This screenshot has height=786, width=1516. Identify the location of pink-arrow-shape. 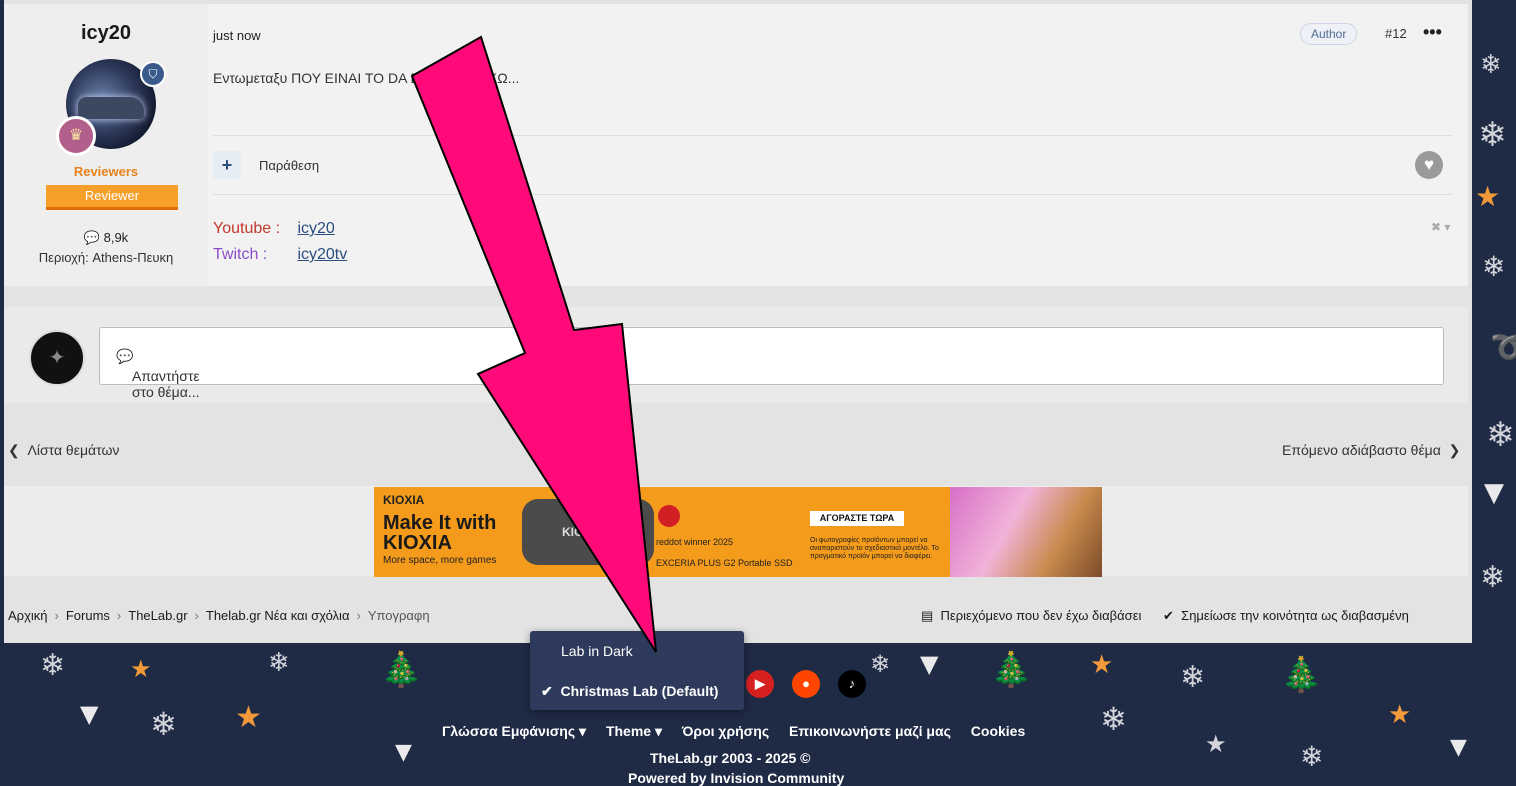
(533, 344).